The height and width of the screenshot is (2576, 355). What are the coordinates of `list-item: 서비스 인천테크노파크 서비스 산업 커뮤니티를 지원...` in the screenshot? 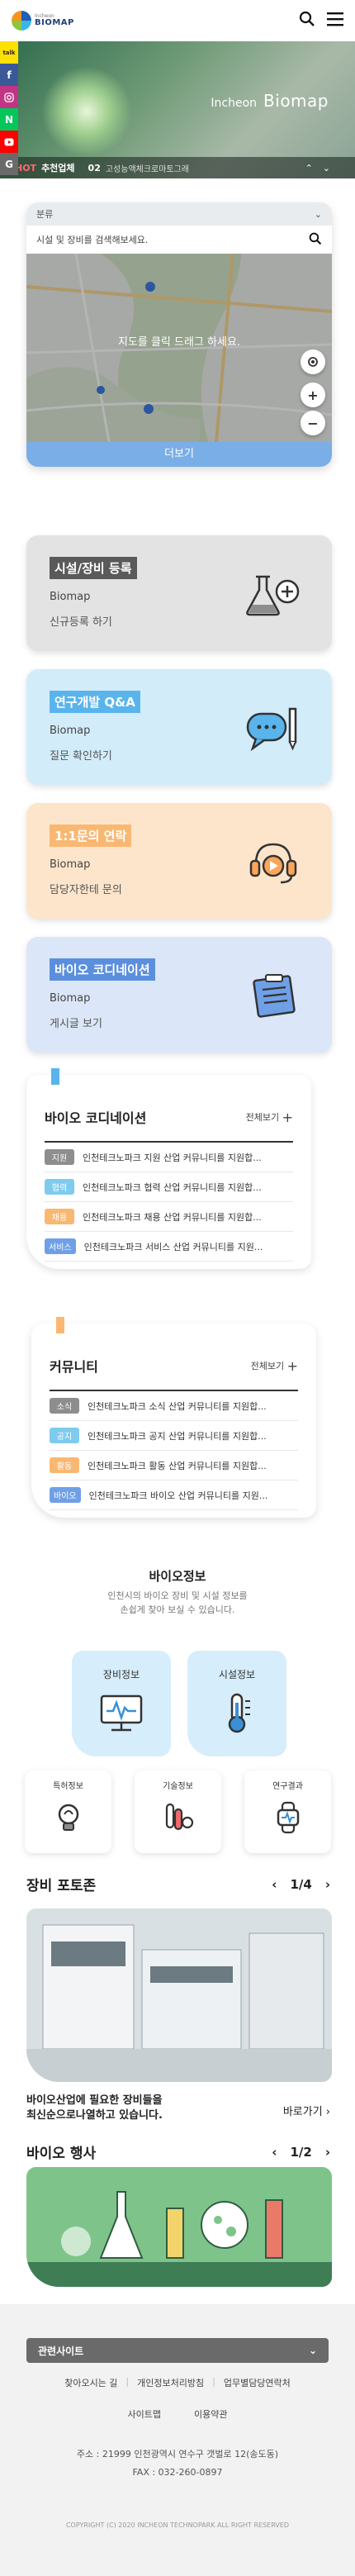 It's located at (169, 1247).